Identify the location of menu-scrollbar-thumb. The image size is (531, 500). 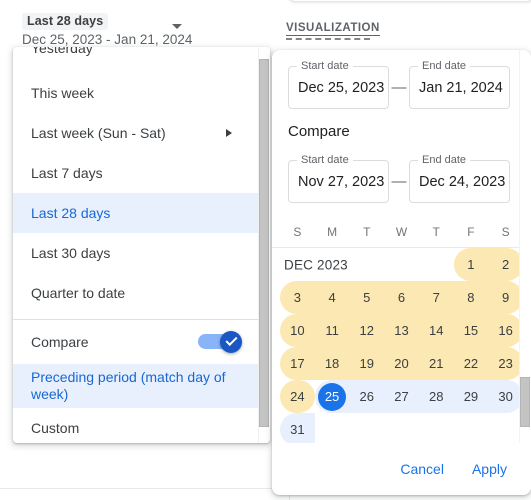
(264, 243).